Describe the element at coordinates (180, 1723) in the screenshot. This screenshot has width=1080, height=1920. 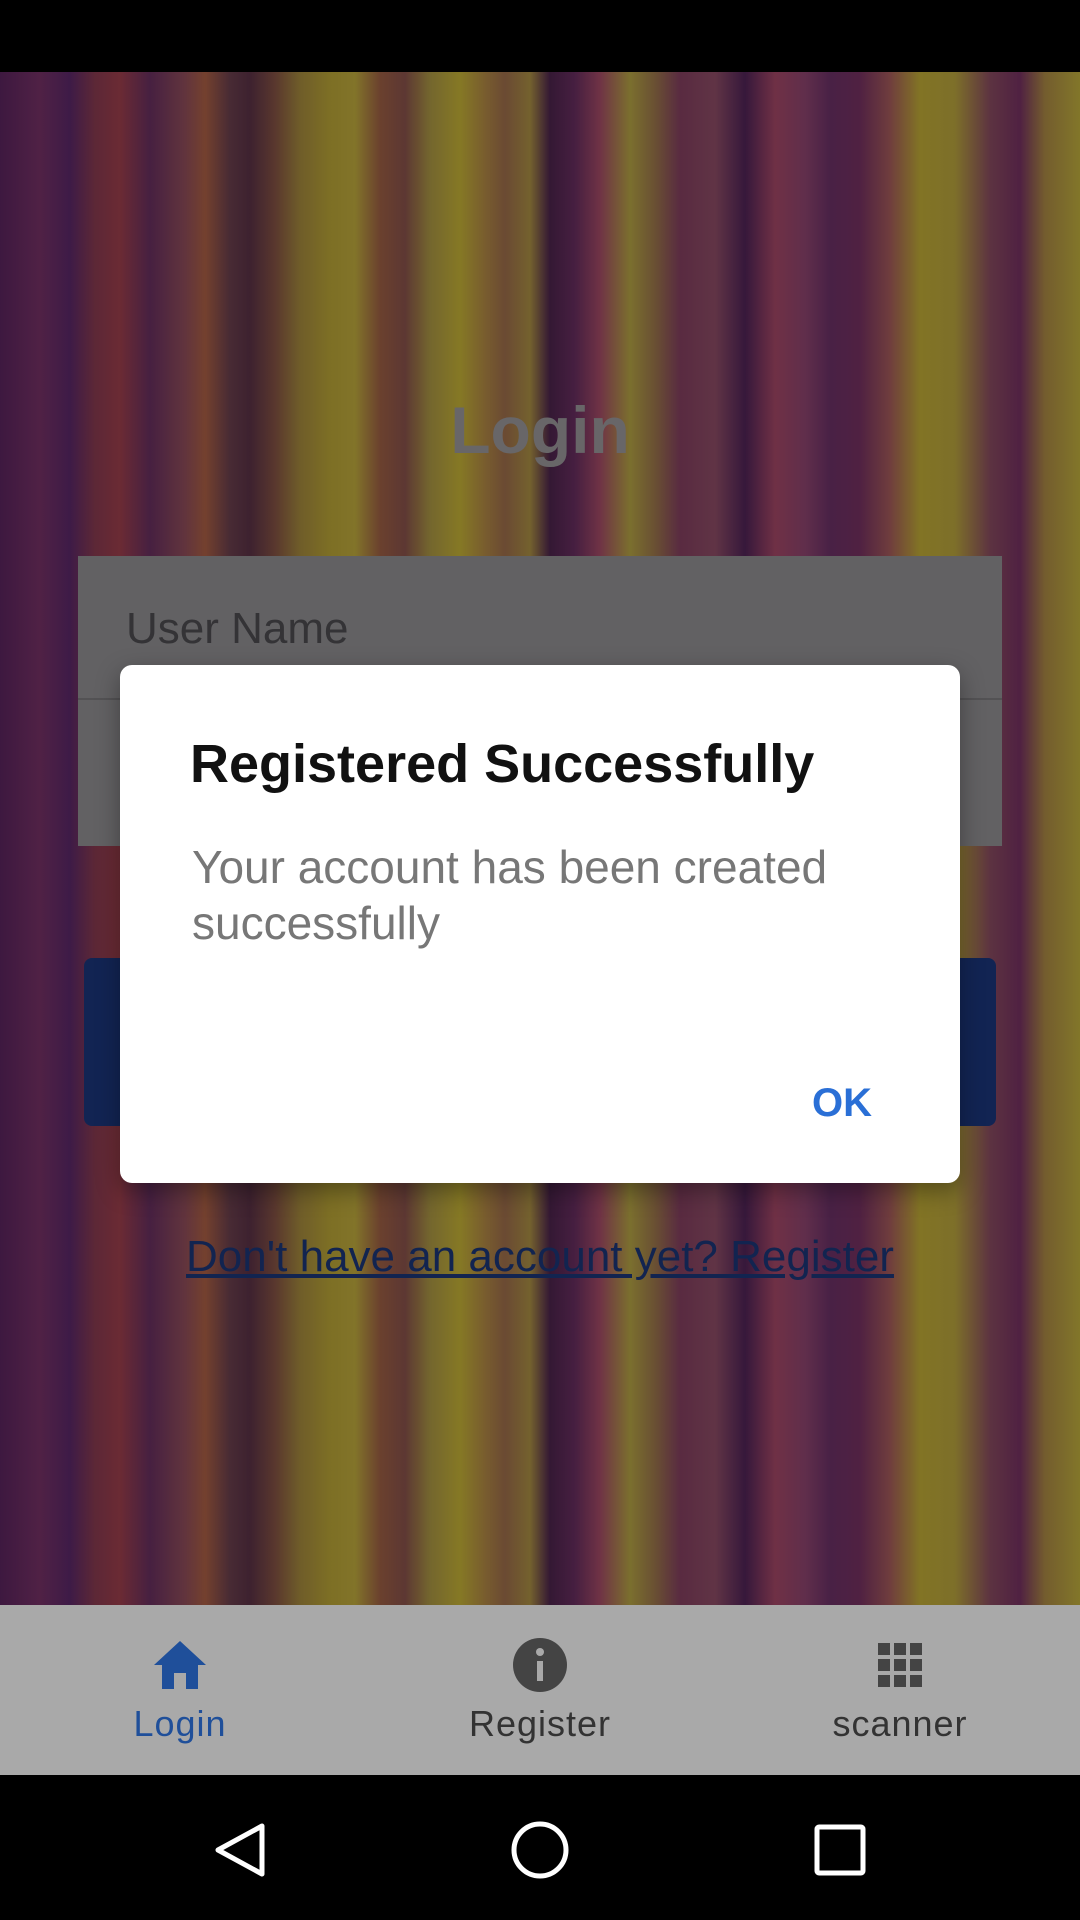
I see `nav-label-login: Login` at that location.